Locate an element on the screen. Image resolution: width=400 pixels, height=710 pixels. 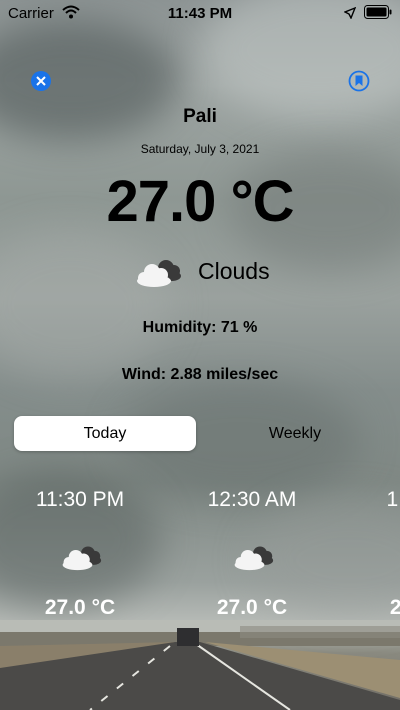
city-name: Pali is located at coordinates (200, 116).